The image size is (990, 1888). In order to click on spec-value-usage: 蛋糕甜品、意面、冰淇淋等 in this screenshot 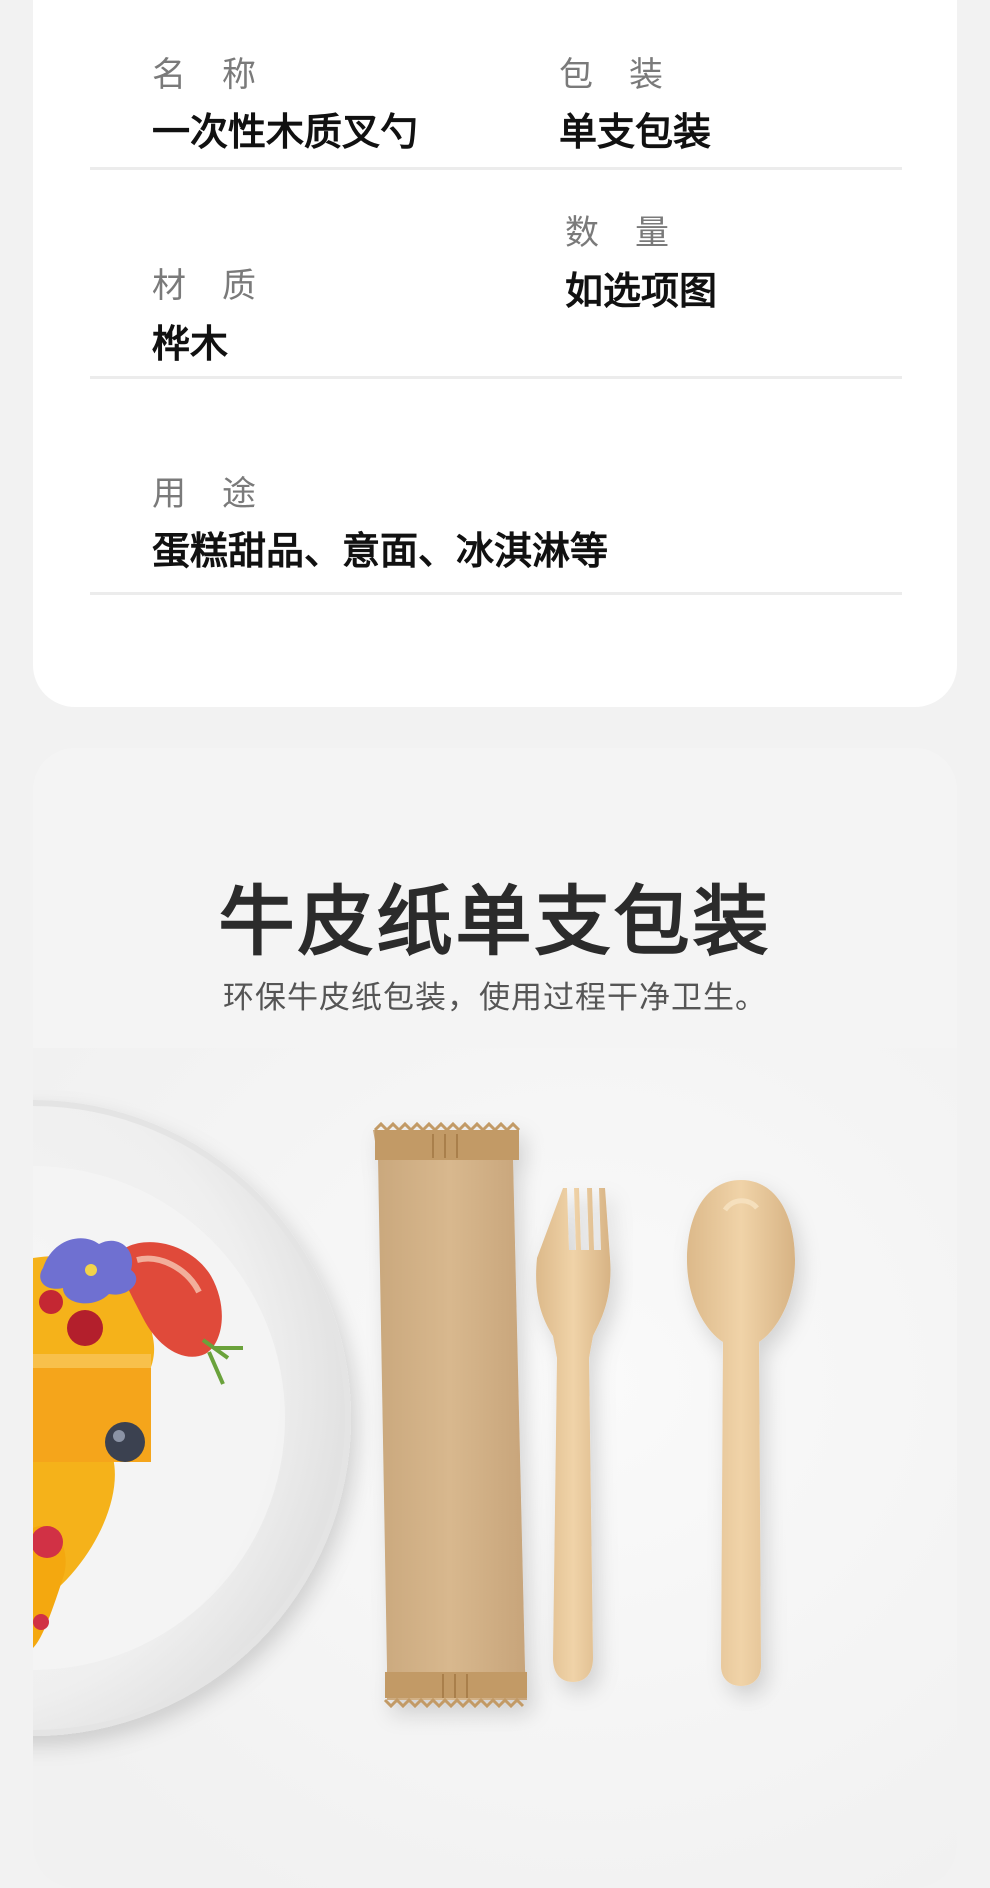, I will do `click(380, 551)`.